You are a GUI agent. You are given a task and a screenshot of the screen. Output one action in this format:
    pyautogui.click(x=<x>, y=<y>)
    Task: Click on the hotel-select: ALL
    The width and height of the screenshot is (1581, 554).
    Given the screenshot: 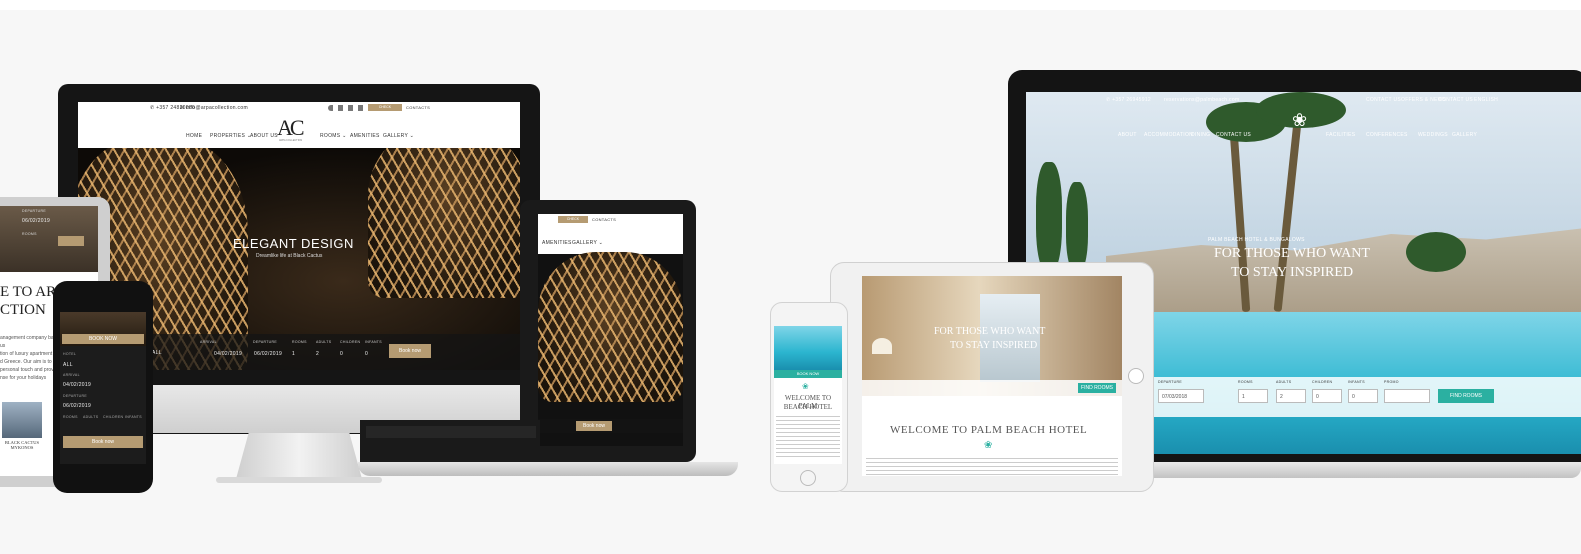 What is the action you would take?
    pyautogui.click(x=157, y=353)
    